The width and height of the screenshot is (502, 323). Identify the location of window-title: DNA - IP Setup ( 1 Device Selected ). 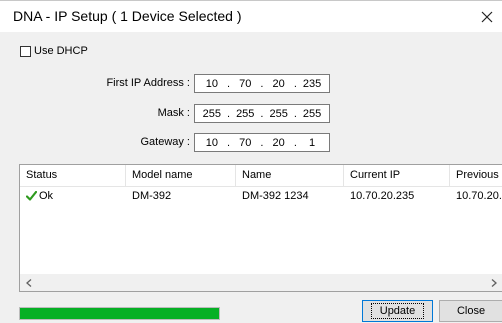
(127, 16).